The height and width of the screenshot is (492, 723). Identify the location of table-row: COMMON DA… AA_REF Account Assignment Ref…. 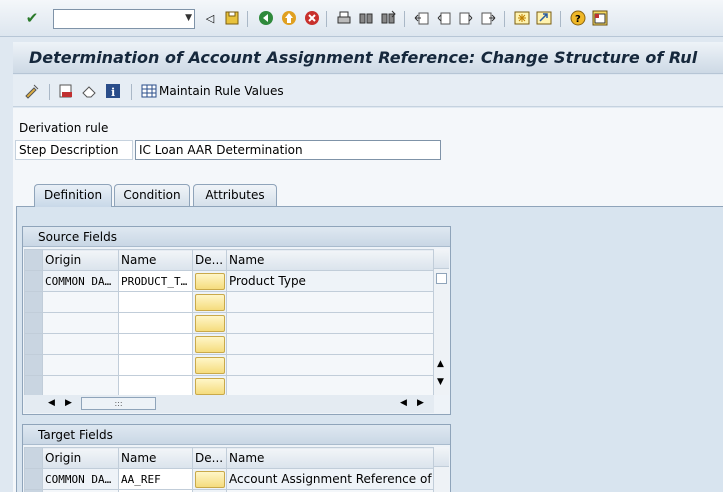
(229, 479).